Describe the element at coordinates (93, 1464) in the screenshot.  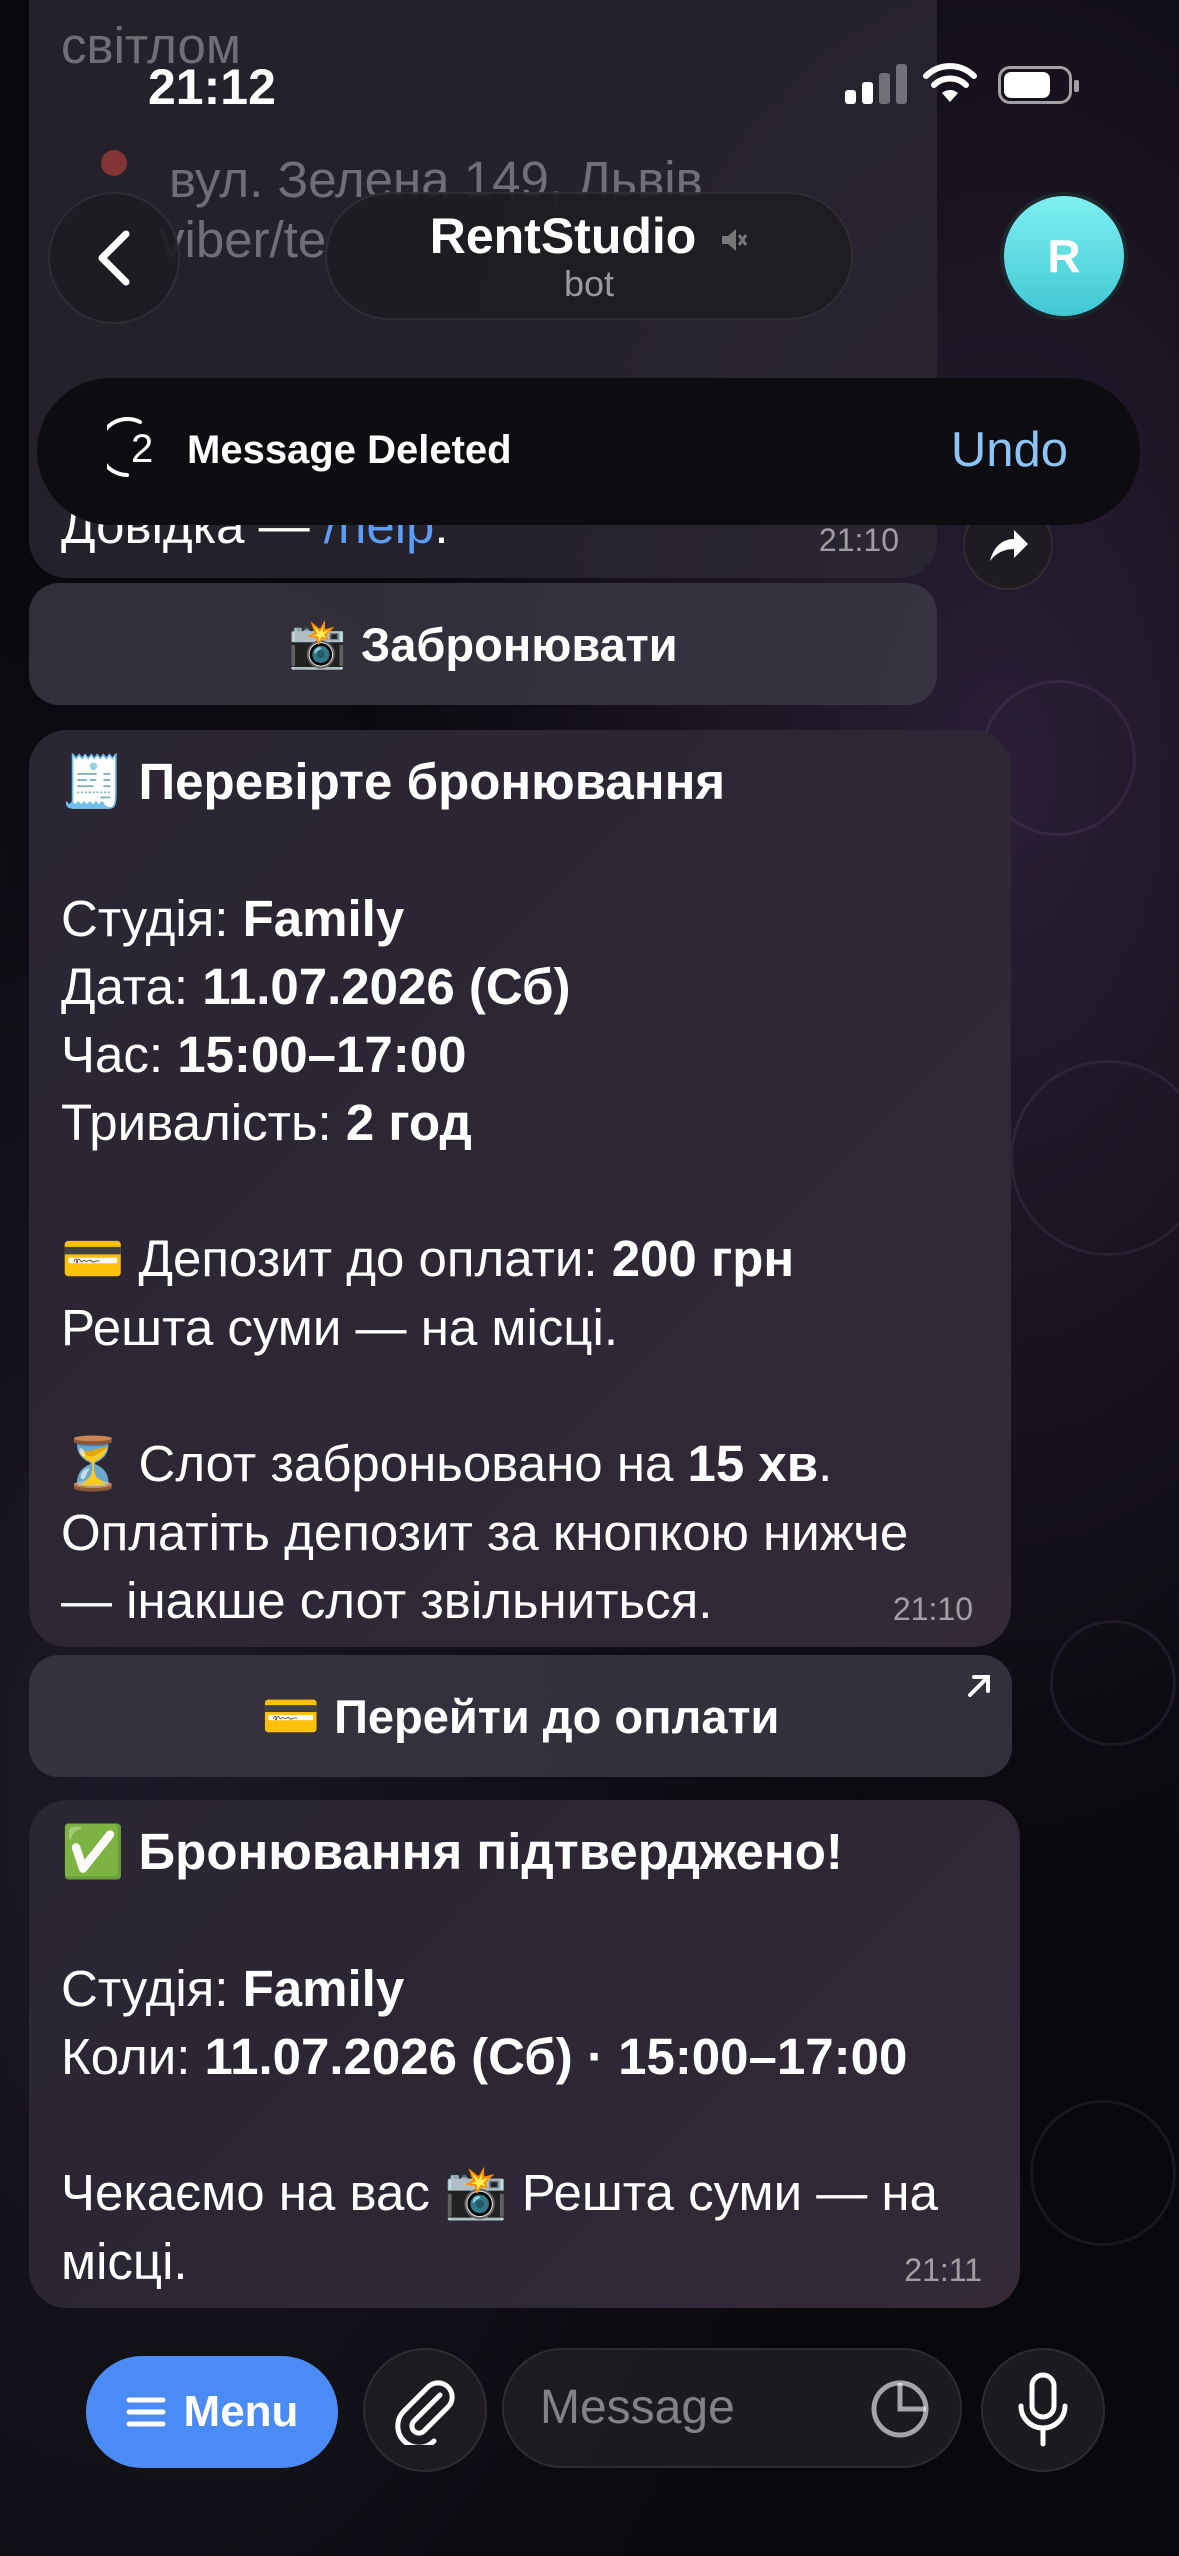
I see `hourglass-icon: ⏳` at that location.